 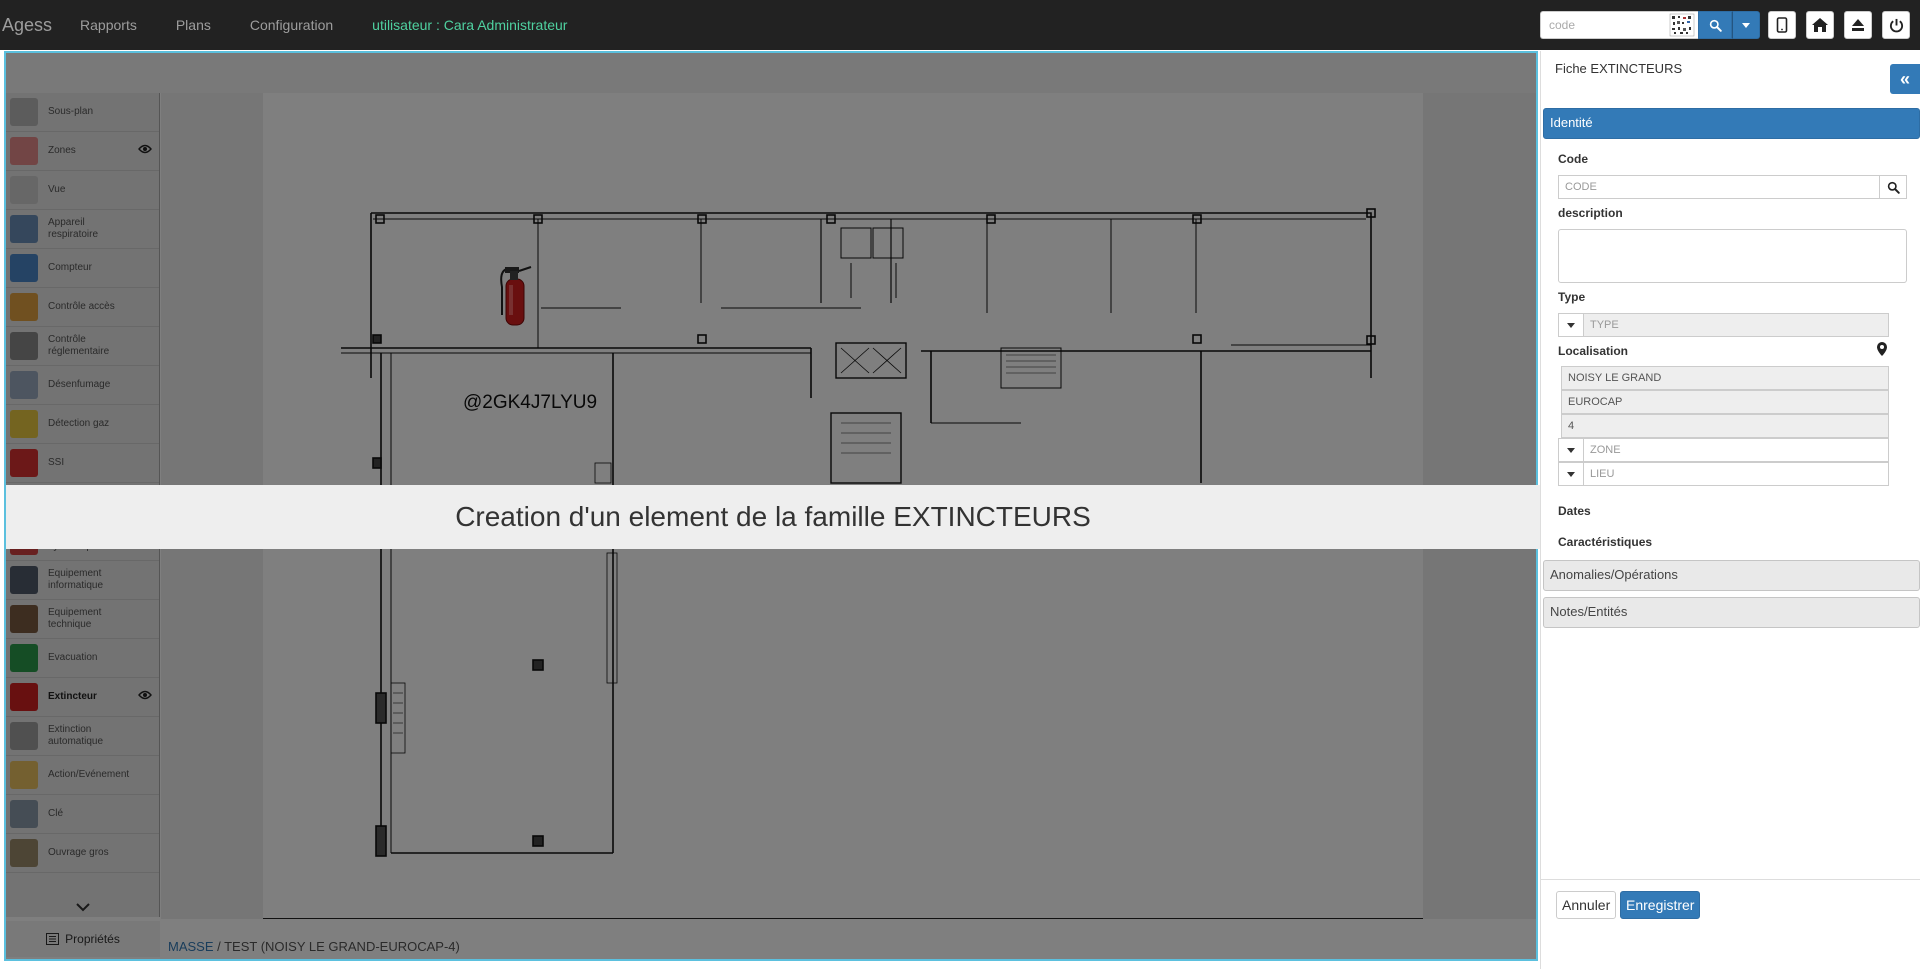 I want to click on layer-item: Ouvrage gros, so click(x=82, y=853).